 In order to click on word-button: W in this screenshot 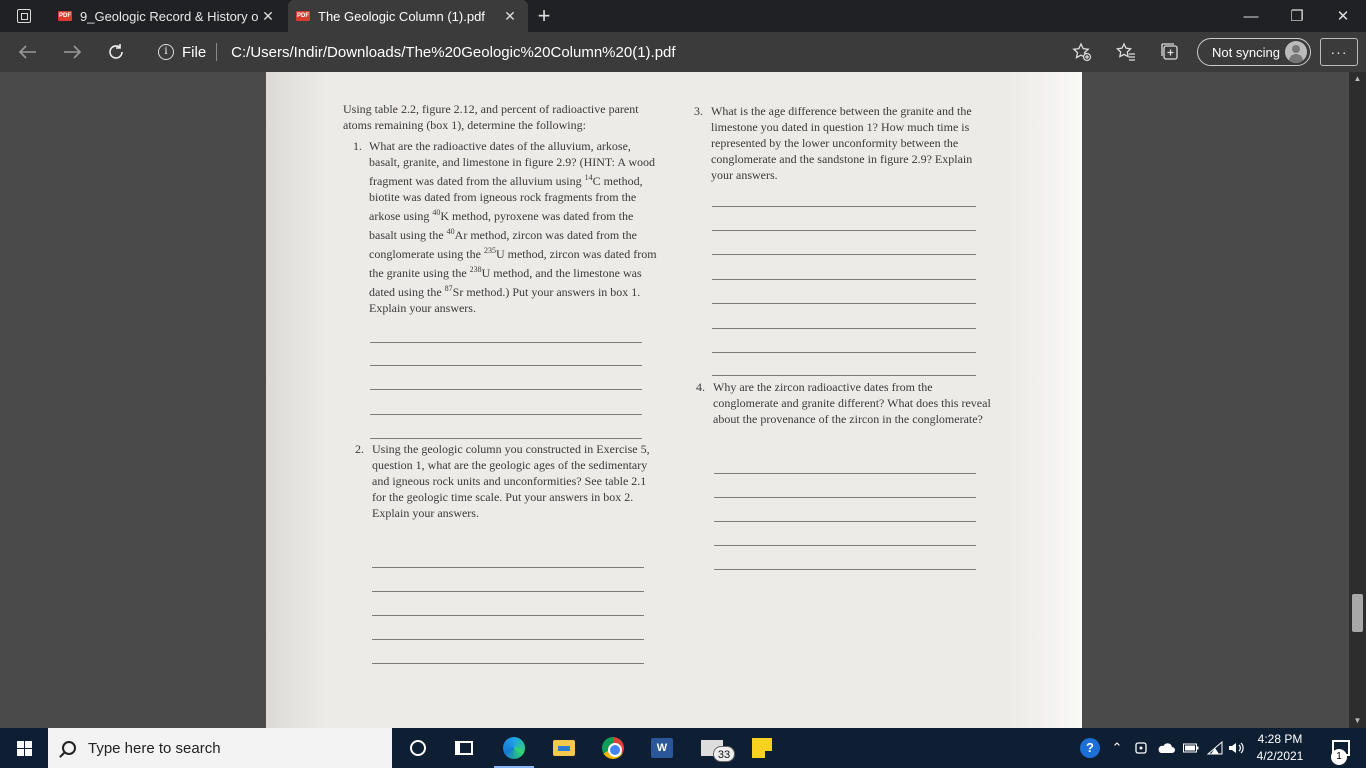, I will do `click(662, 748)`.